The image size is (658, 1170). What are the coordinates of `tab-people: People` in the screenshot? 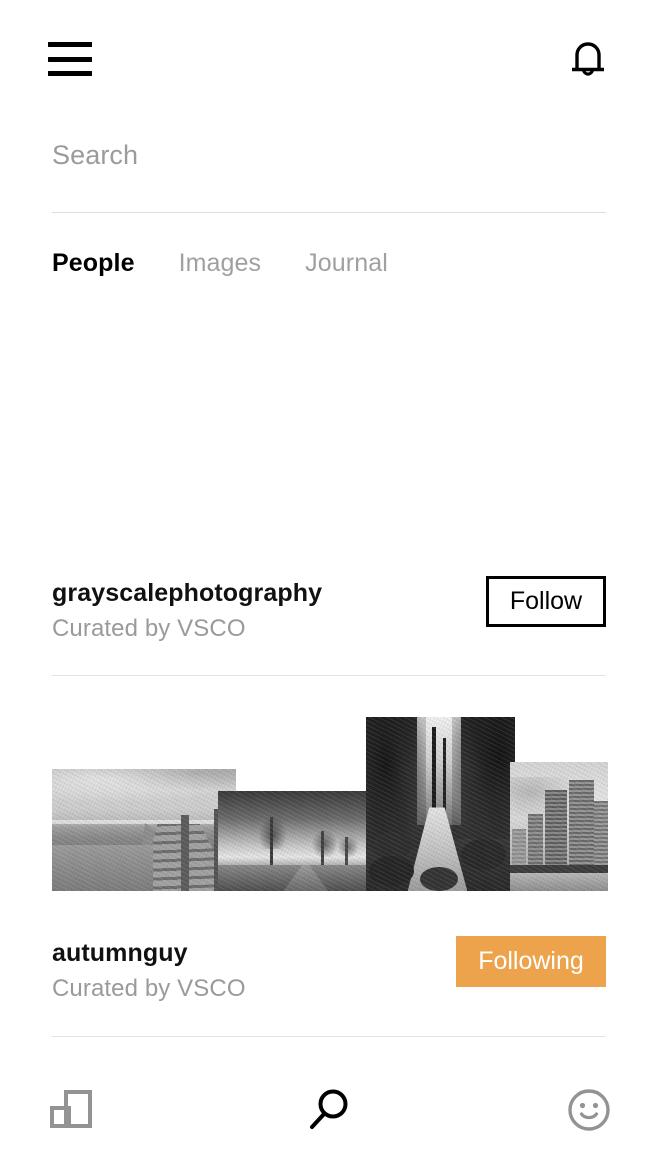 It's located at (93, 263).